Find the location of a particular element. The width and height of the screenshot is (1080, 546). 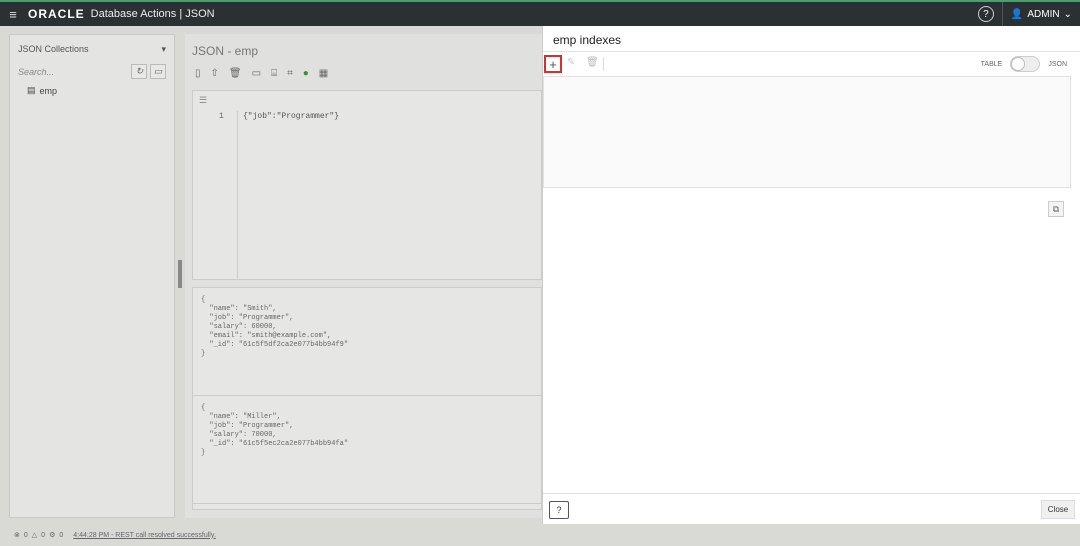

query-code: {"job":"Programmer"} is located at coordinates (291, 116).